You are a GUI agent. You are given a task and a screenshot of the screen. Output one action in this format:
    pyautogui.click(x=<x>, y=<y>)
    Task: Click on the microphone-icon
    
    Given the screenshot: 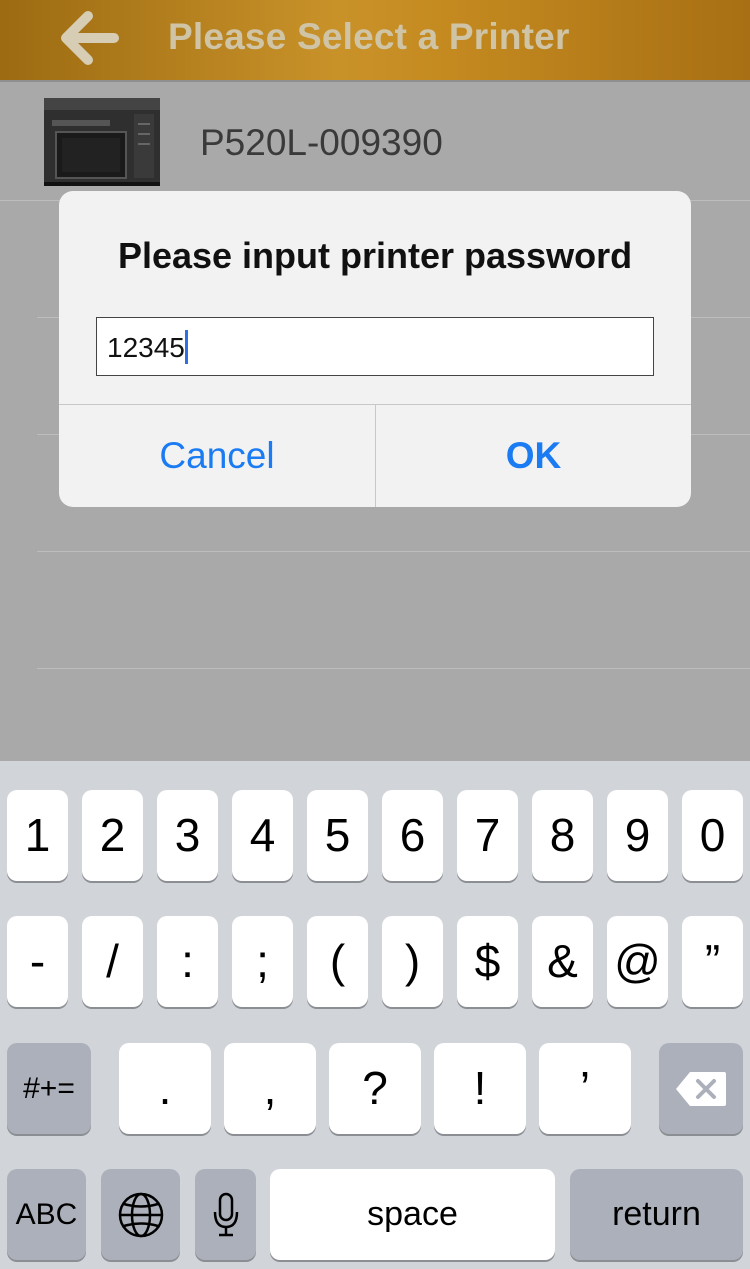 What is the action you would take?
    pyautogui.click(x=225, y=1214)
    